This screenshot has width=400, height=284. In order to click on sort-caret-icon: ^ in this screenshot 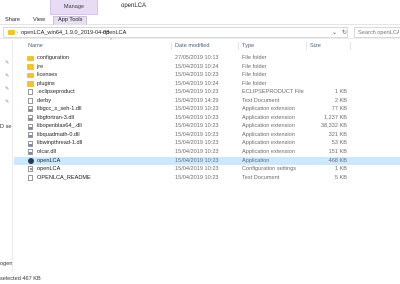, I will do `click(111, 41)`.